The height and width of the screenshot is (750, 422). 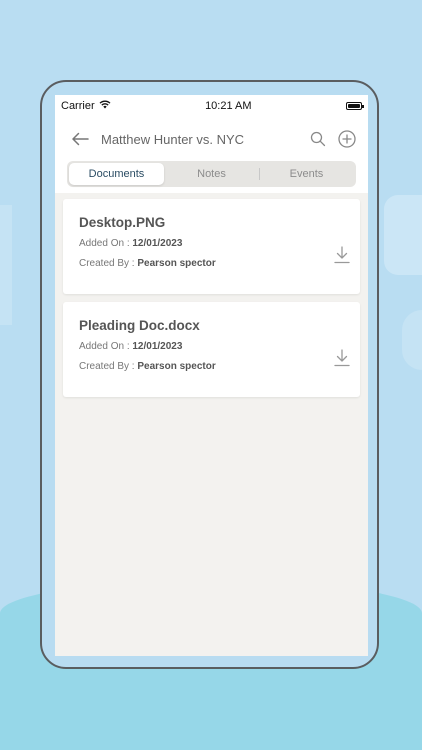 I want to click on carrier-label: Carrier, so click(x=78, y=106).